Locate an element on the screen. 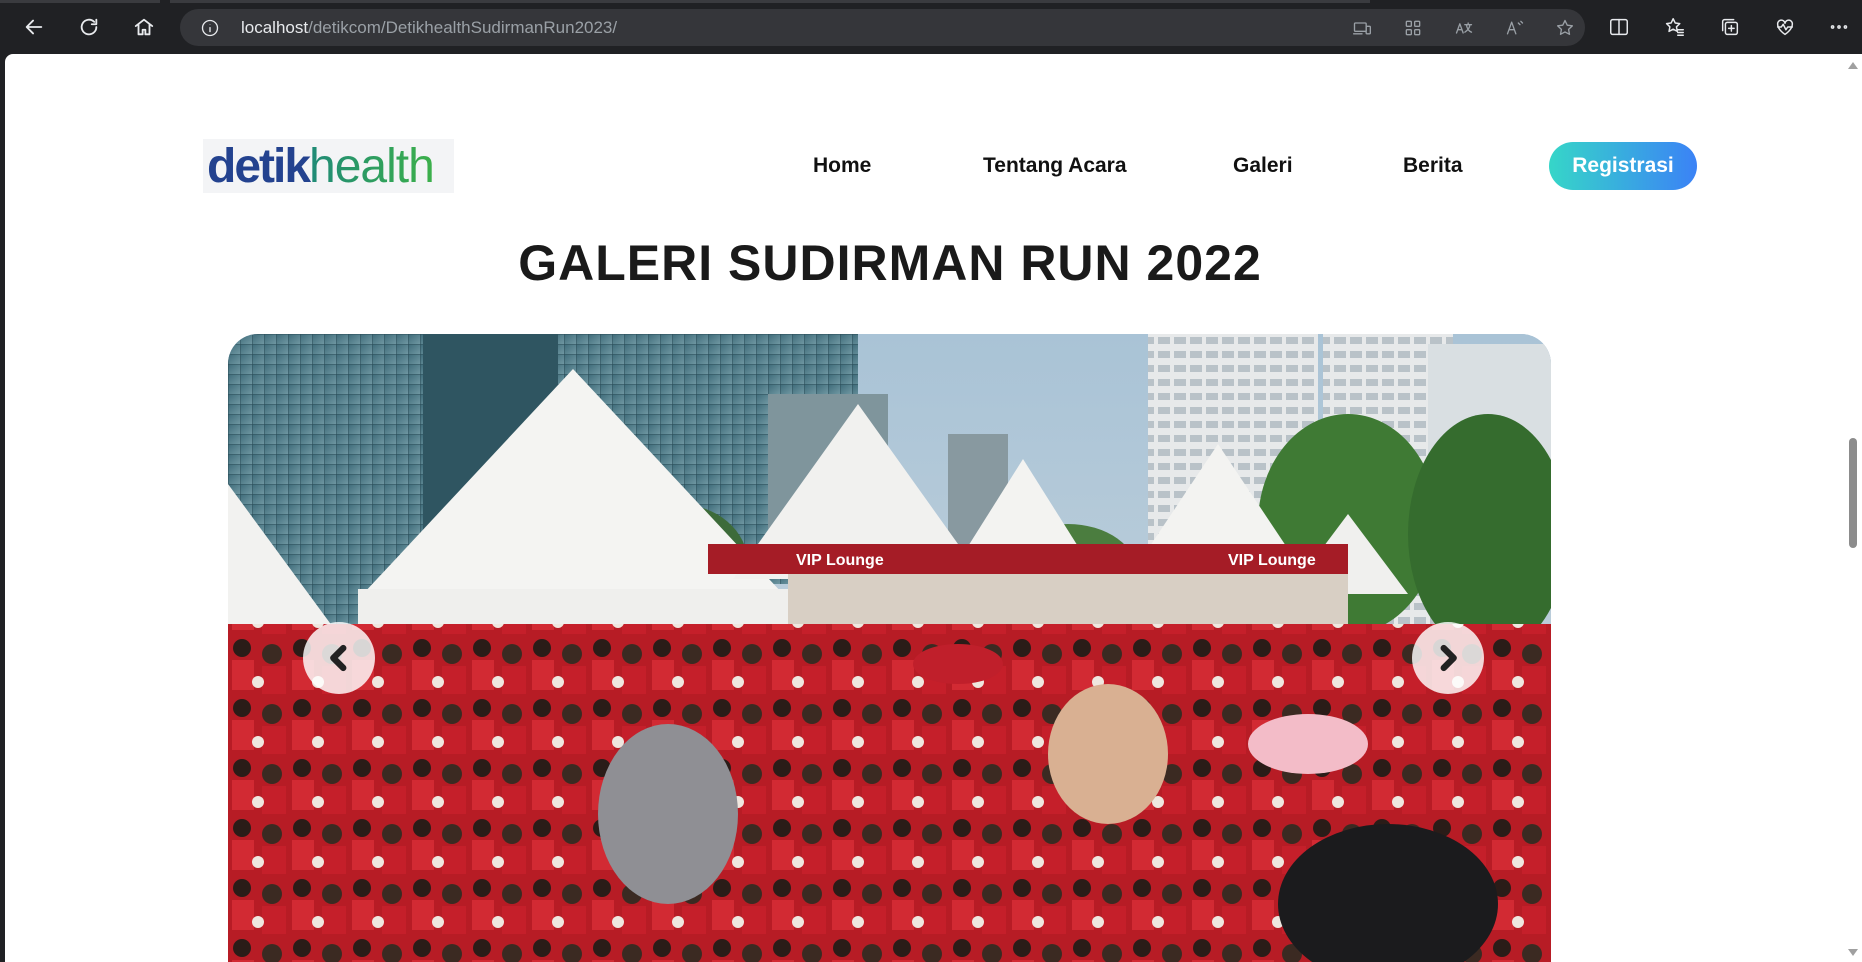 The height and width of the screenshot is (962, 1862). nav-berita: Berita is located at coordinates (1433, 166).